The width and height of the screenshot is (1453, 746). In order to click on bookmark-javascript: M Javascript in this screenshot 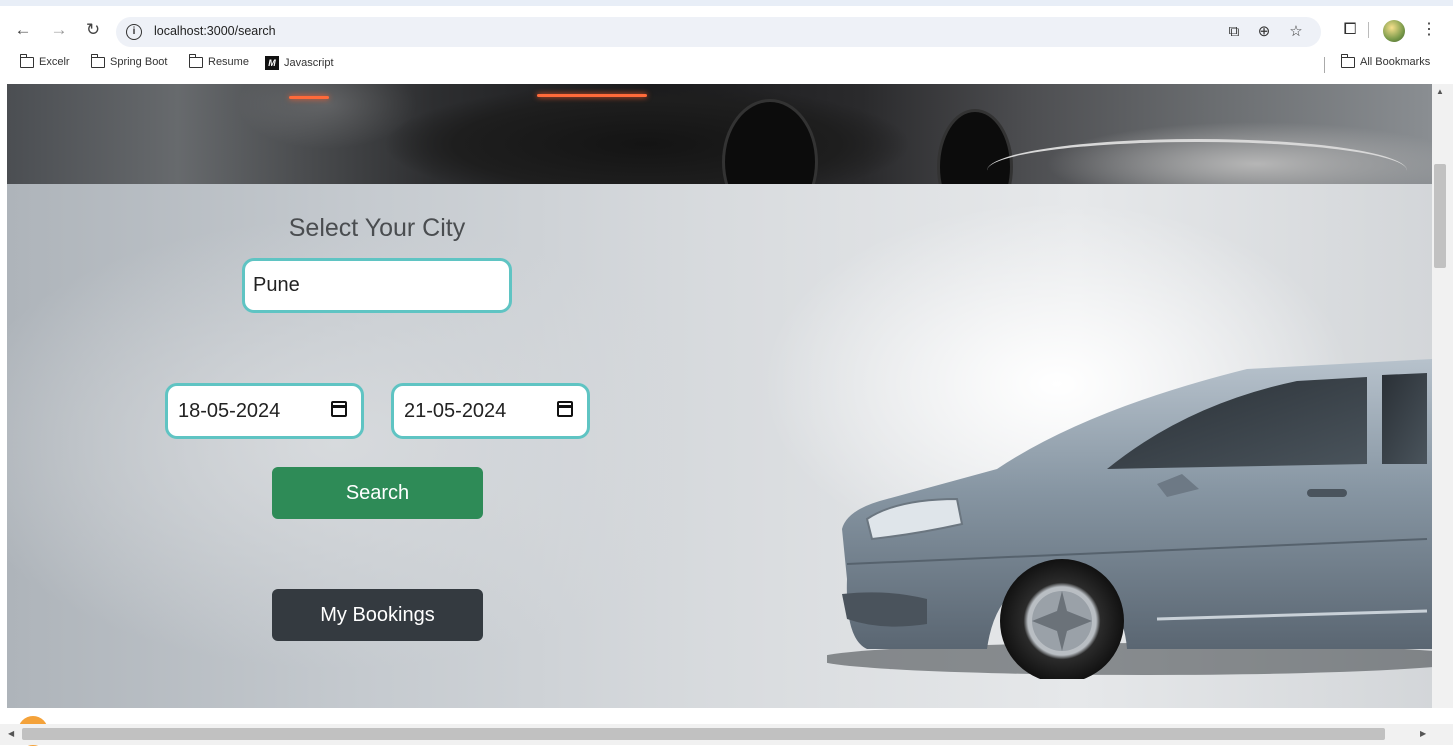, I will do `click(299, 63)`.